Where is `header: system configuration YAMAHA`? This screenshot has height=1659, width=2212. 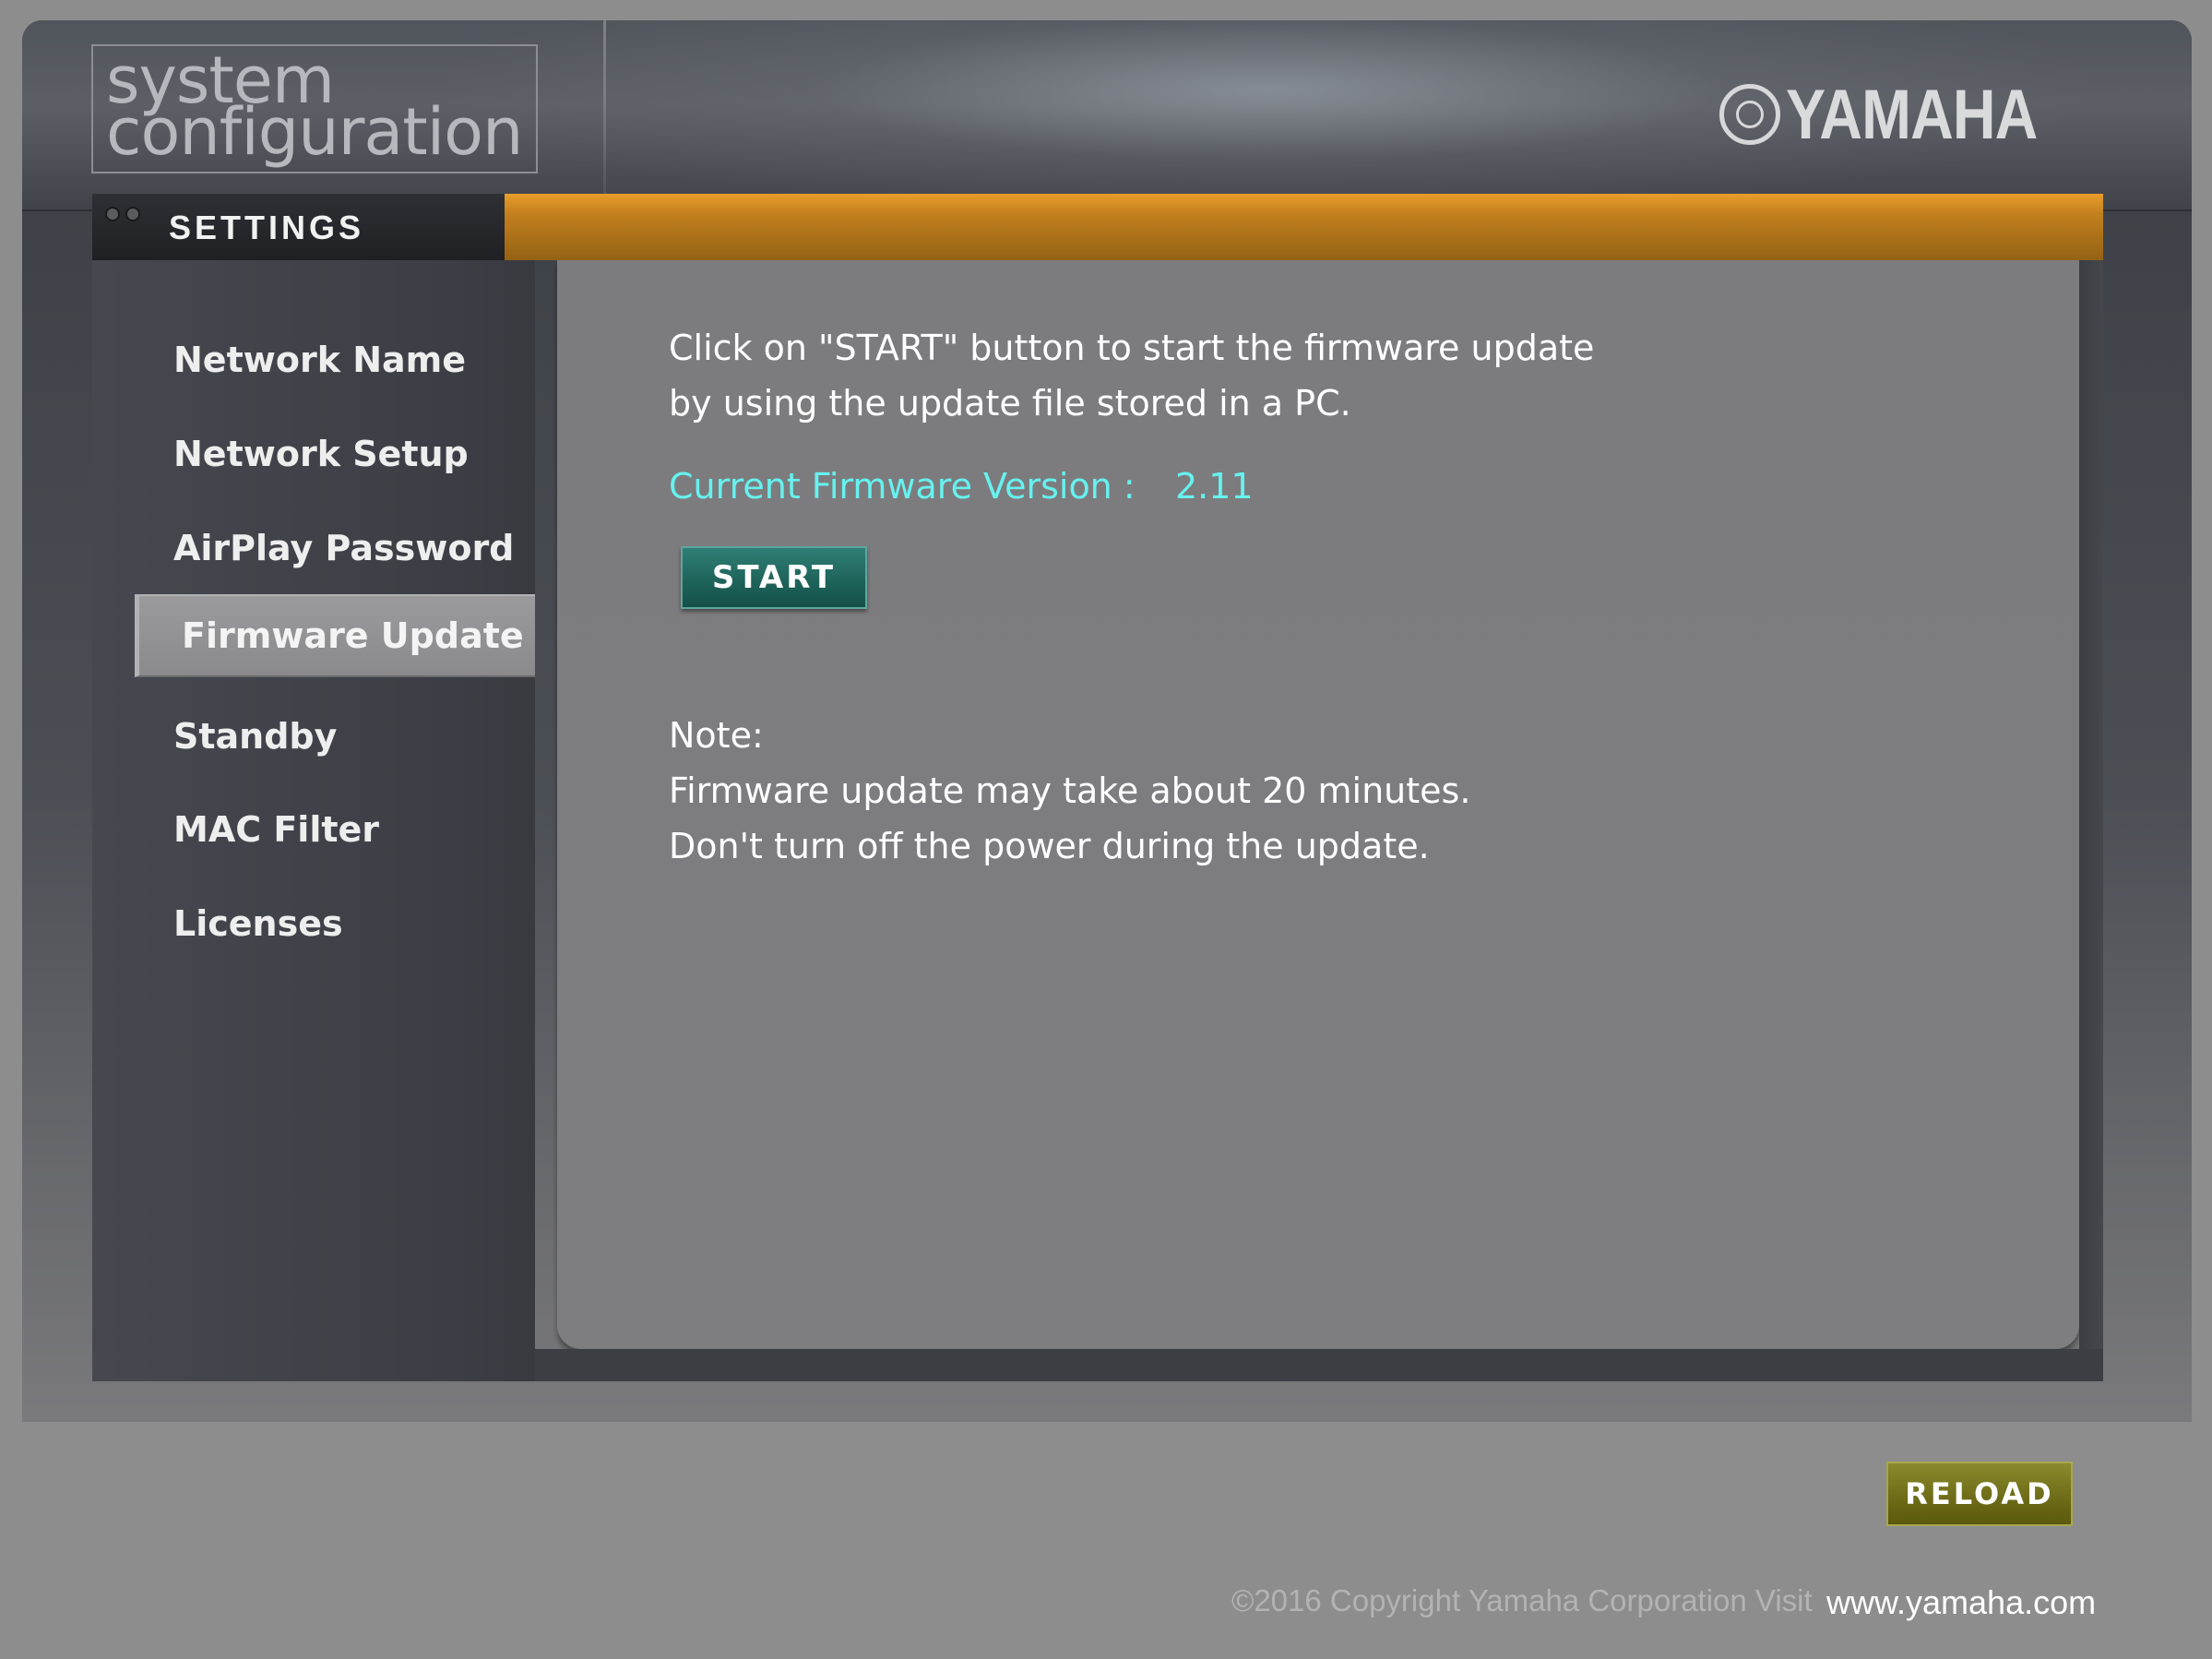 header: system configuration YAMAHA is located at coordinates (1107, 115).